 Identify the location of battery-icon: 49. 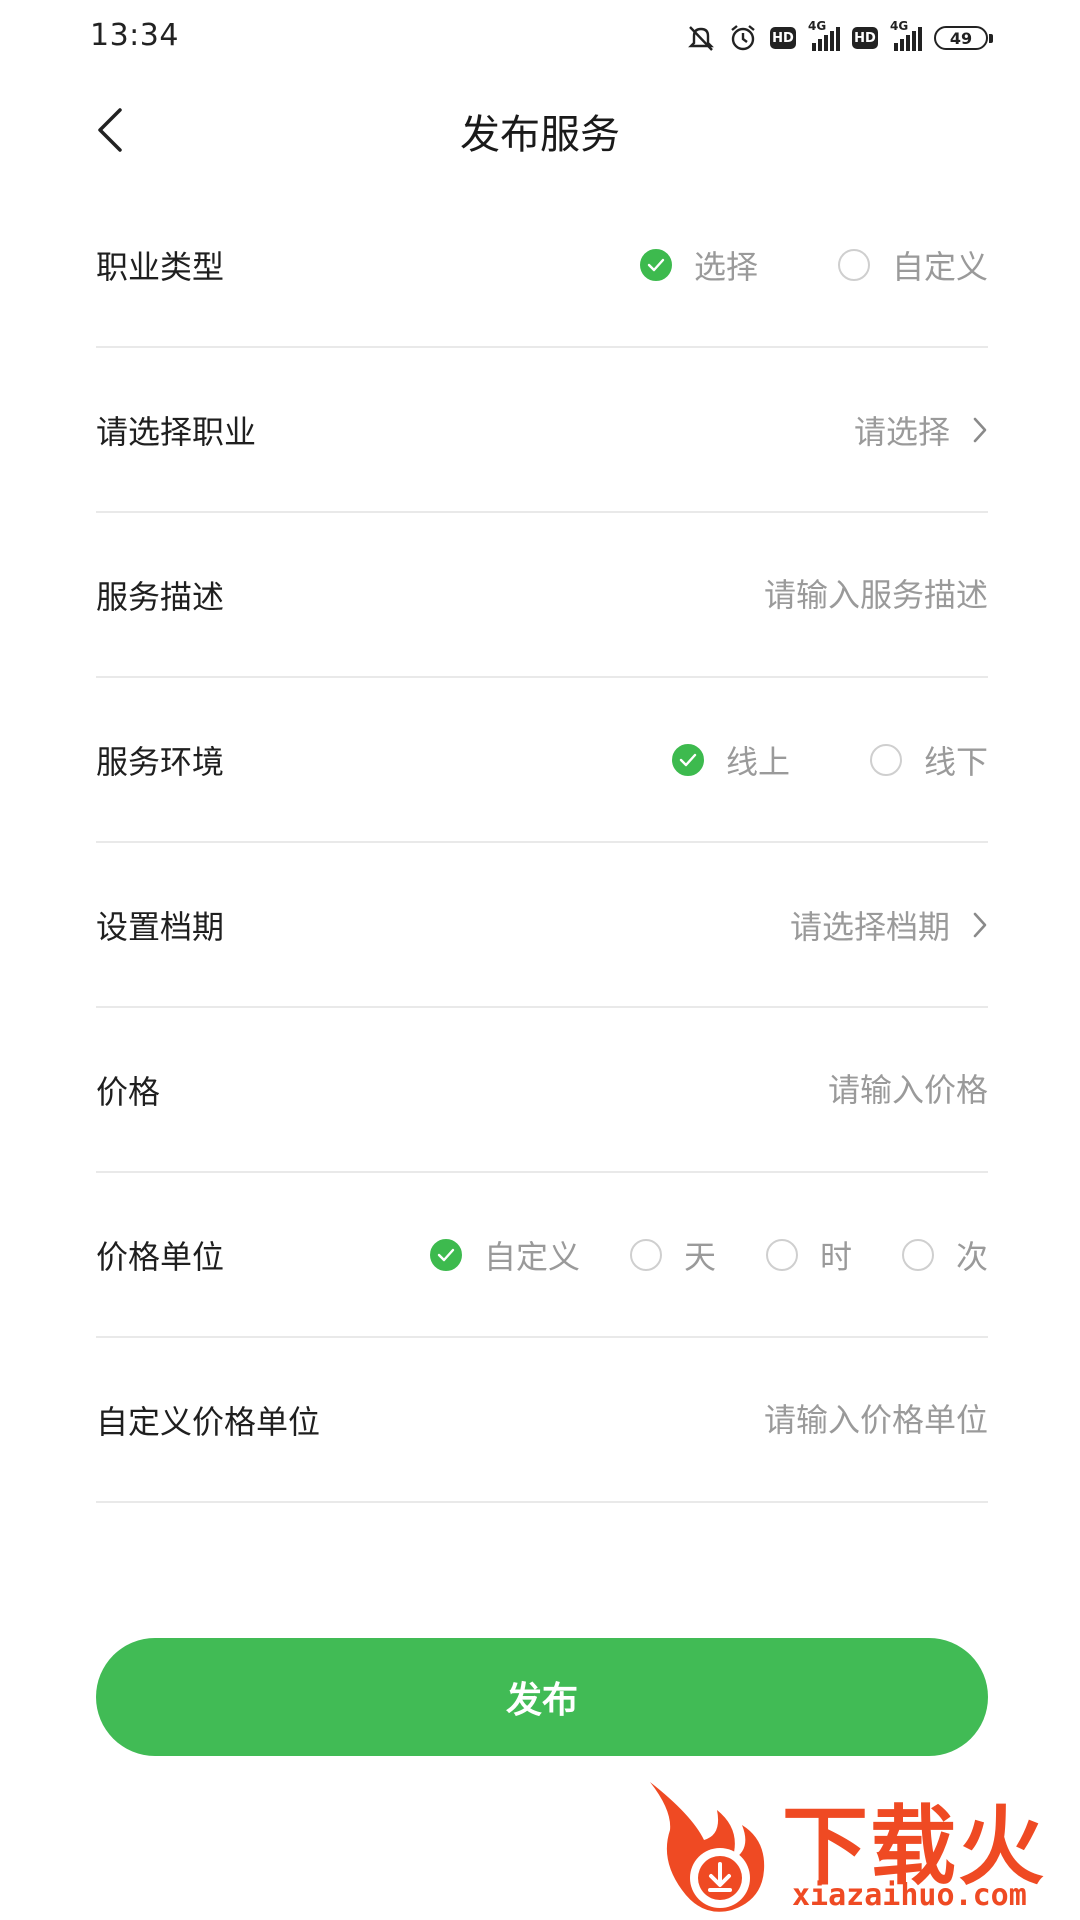
(963, 38).